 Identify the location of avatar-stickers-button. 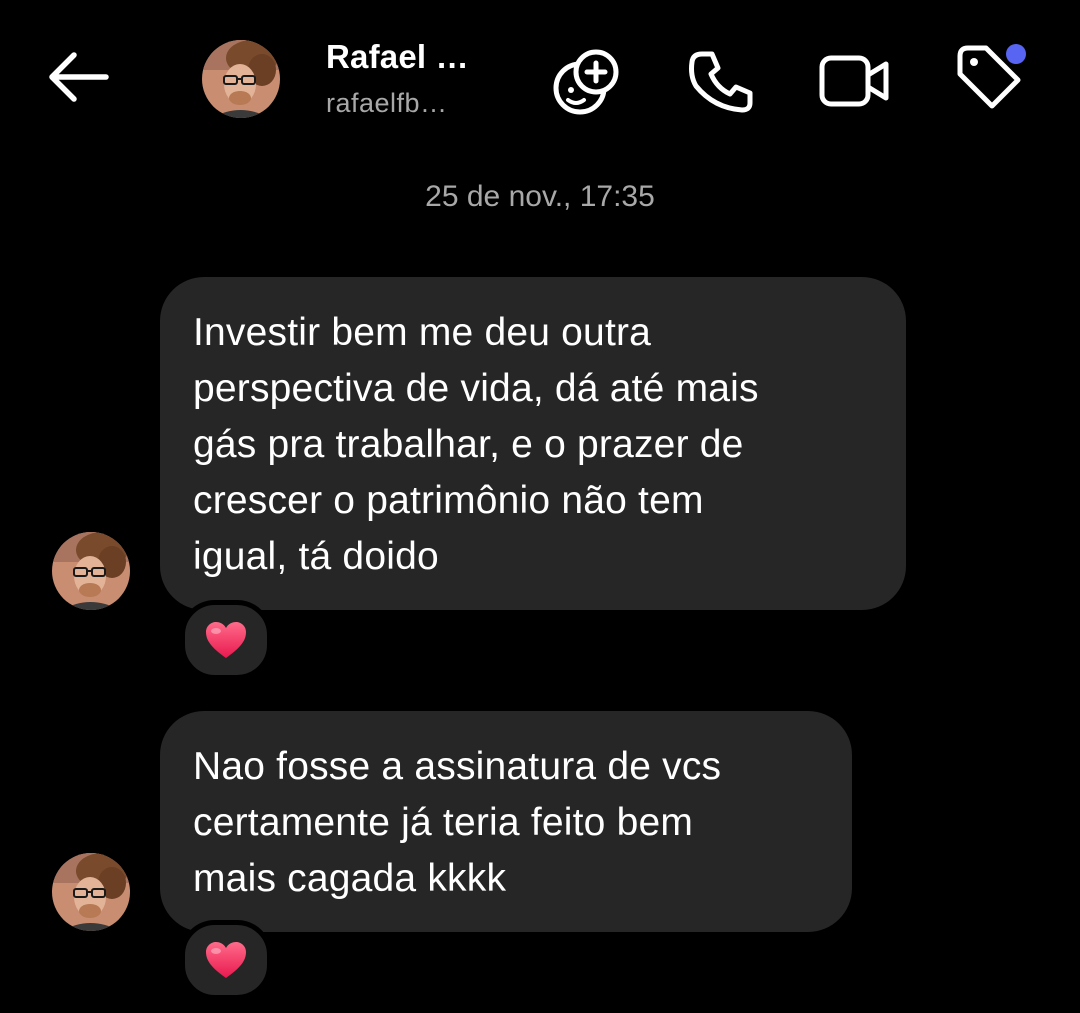
(585, 81).